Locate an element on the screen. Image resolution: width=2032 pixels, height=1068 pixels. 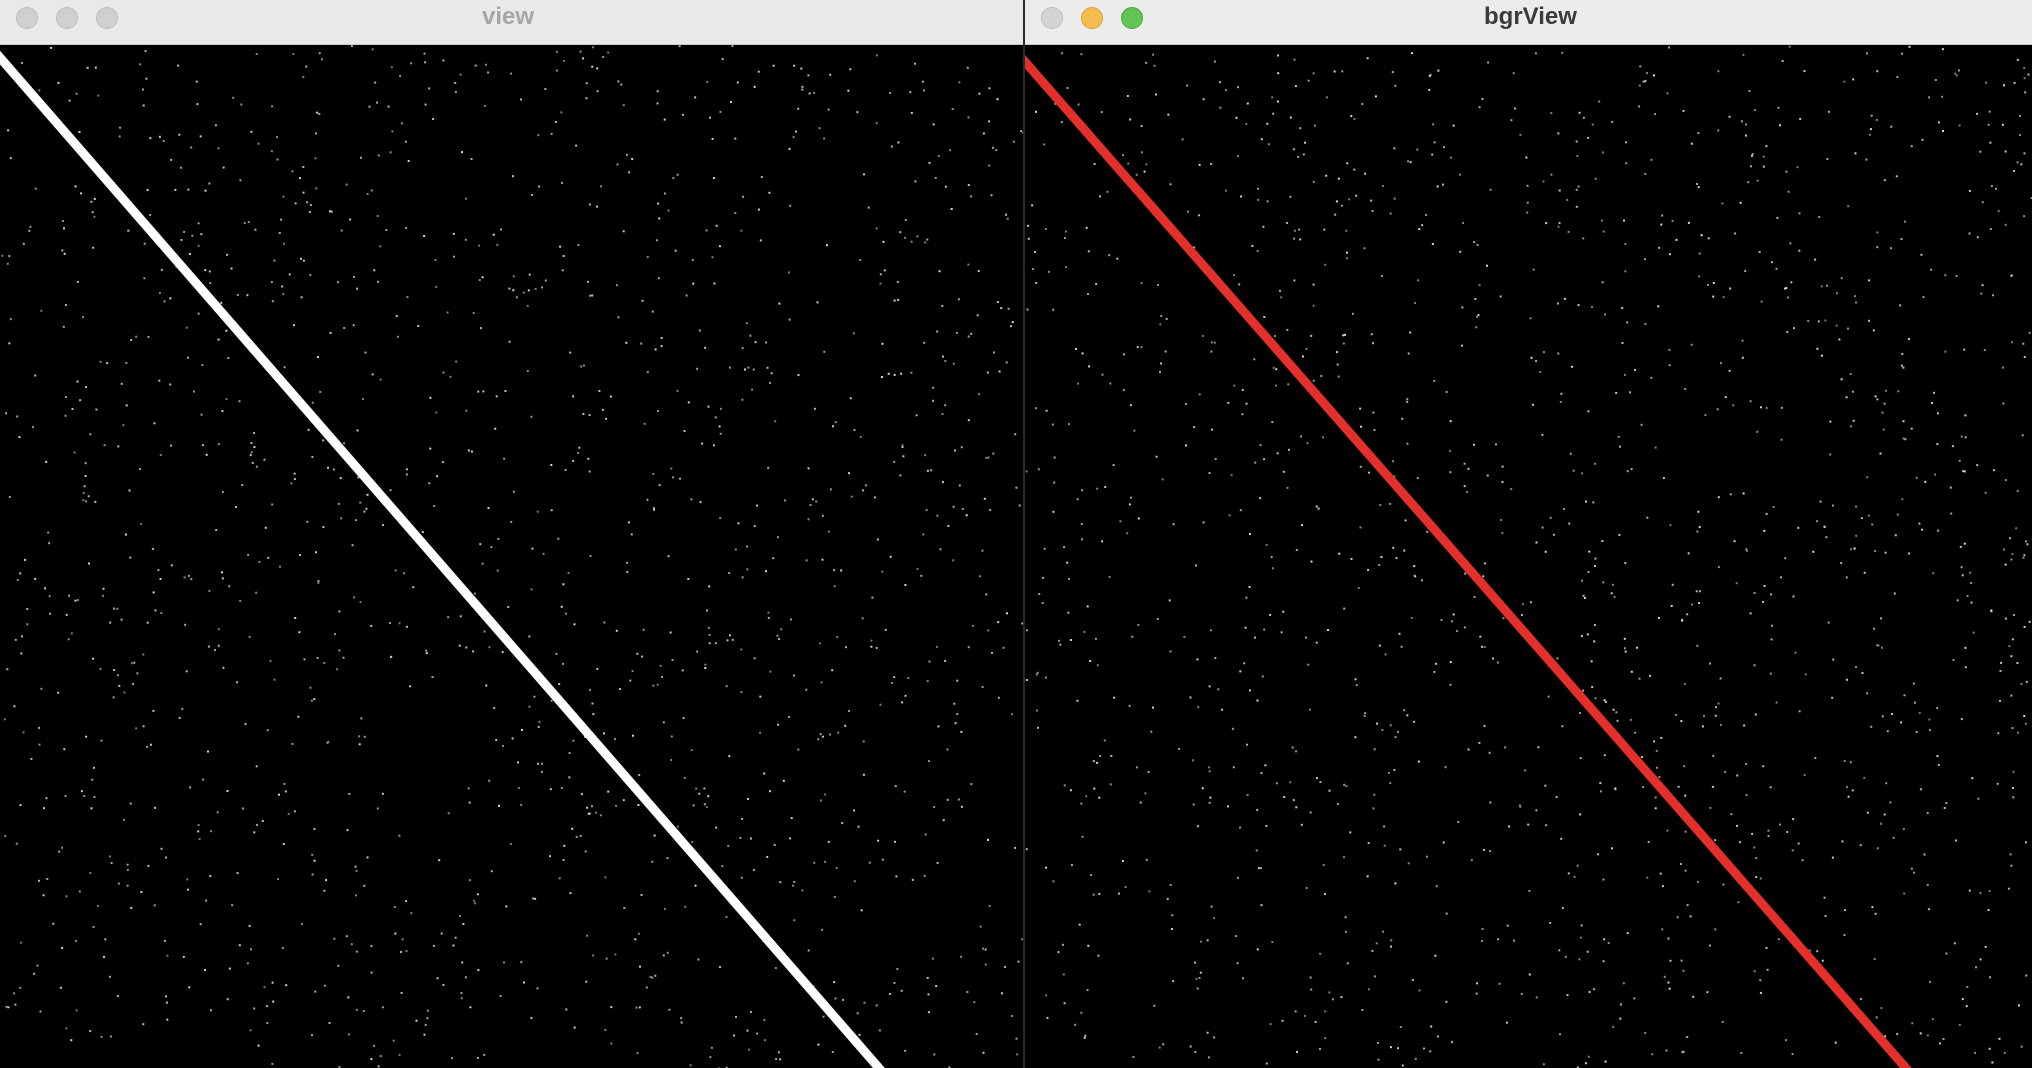
view-titlebar: view is located at coordinates (511, 22).